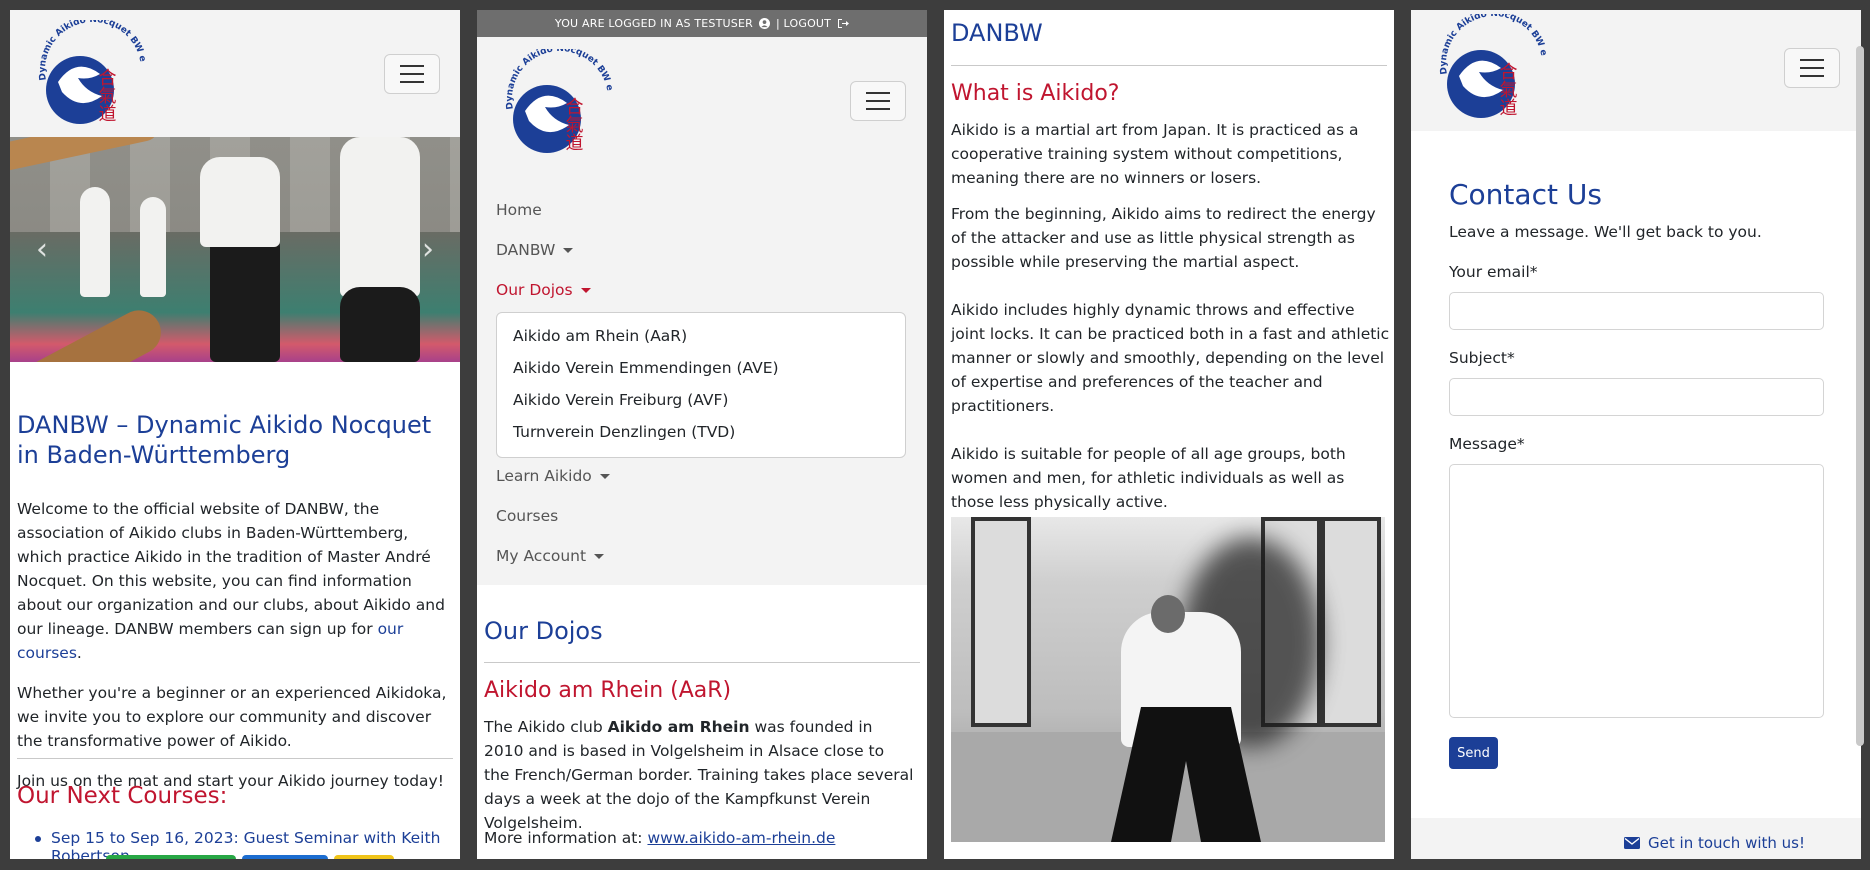 This screenshot has height=870, width=1870. What do you see at coordinates (620, 400) in the screenshot?
I see `dropdown-item-avf: Aikido Verein Freiburg (AVF)` at bounding box center [620, 400].